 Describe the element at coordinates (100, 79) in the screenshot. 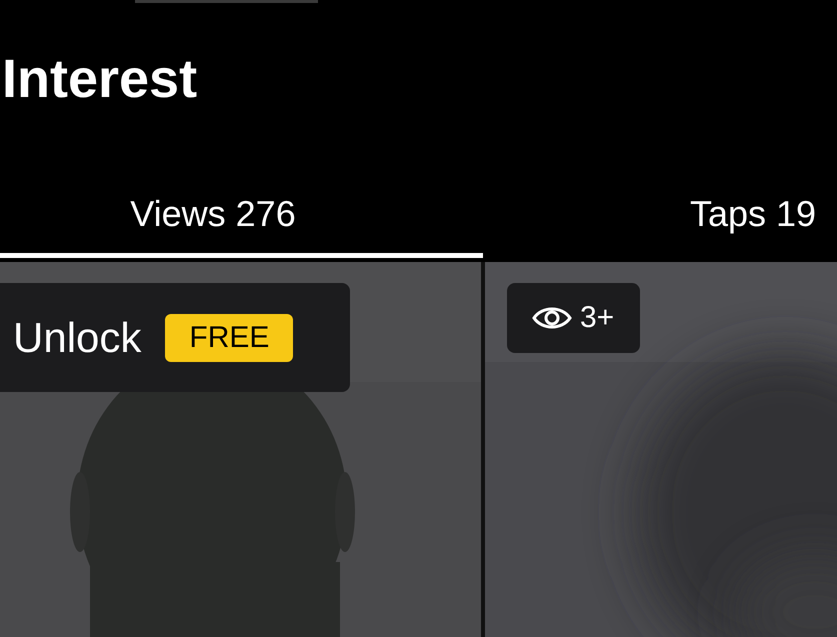

I see `page-title: Interest` at that location.